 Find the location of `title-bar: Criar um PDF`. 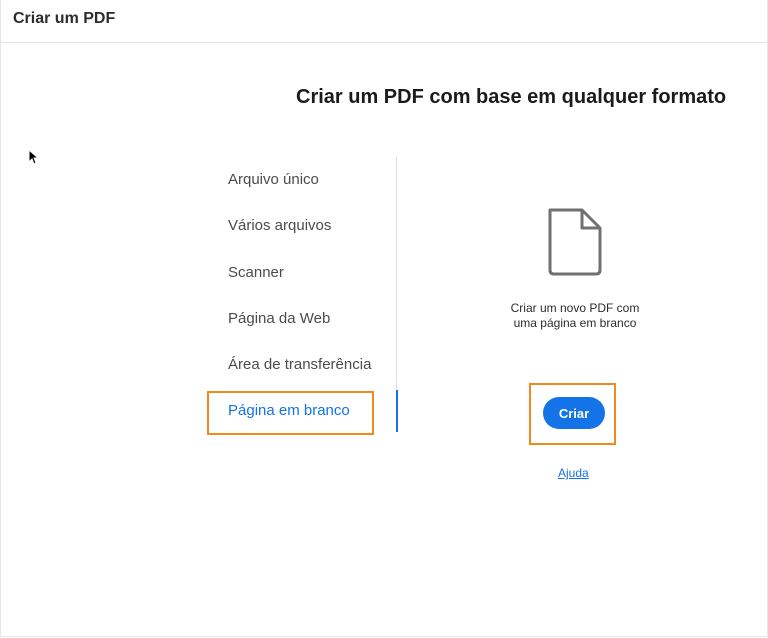

title-bar: Criar um PDF is located at coordinates (384, 21).